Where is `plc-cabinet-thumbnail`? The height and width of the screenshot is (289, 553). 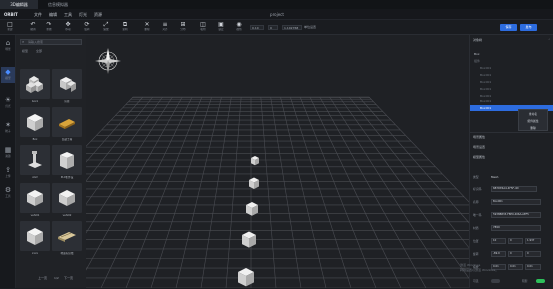 plc-cabinet-thumbnail is located at coordinates (67, 160).